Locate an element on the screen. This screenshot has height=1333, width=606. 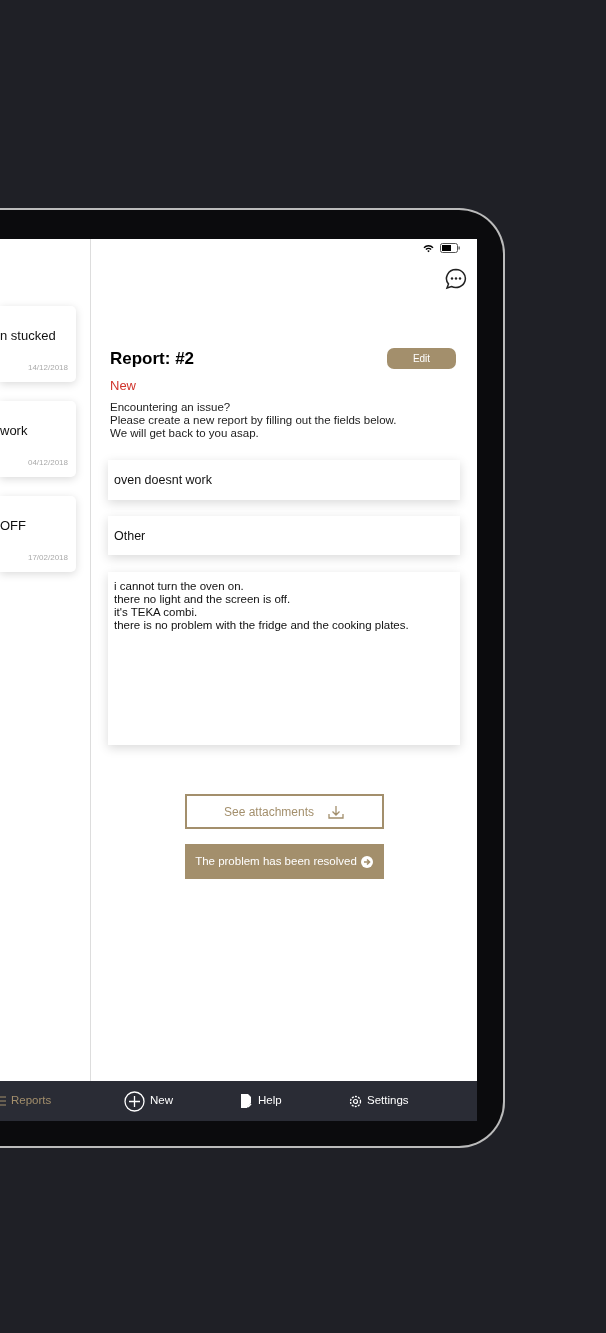
wifi-icon is located at coordinates (428, 248).